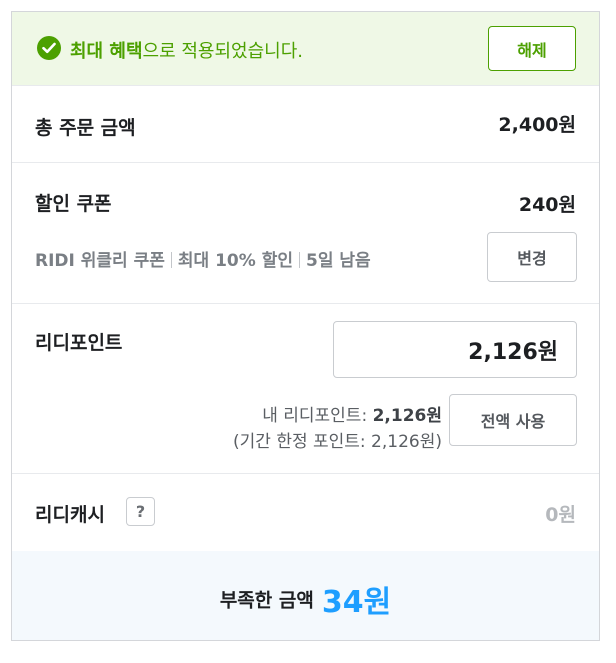 The width and height of the screenshot is (616, 663). I want to click on shortage-amount: 34원, so click(356, 602).